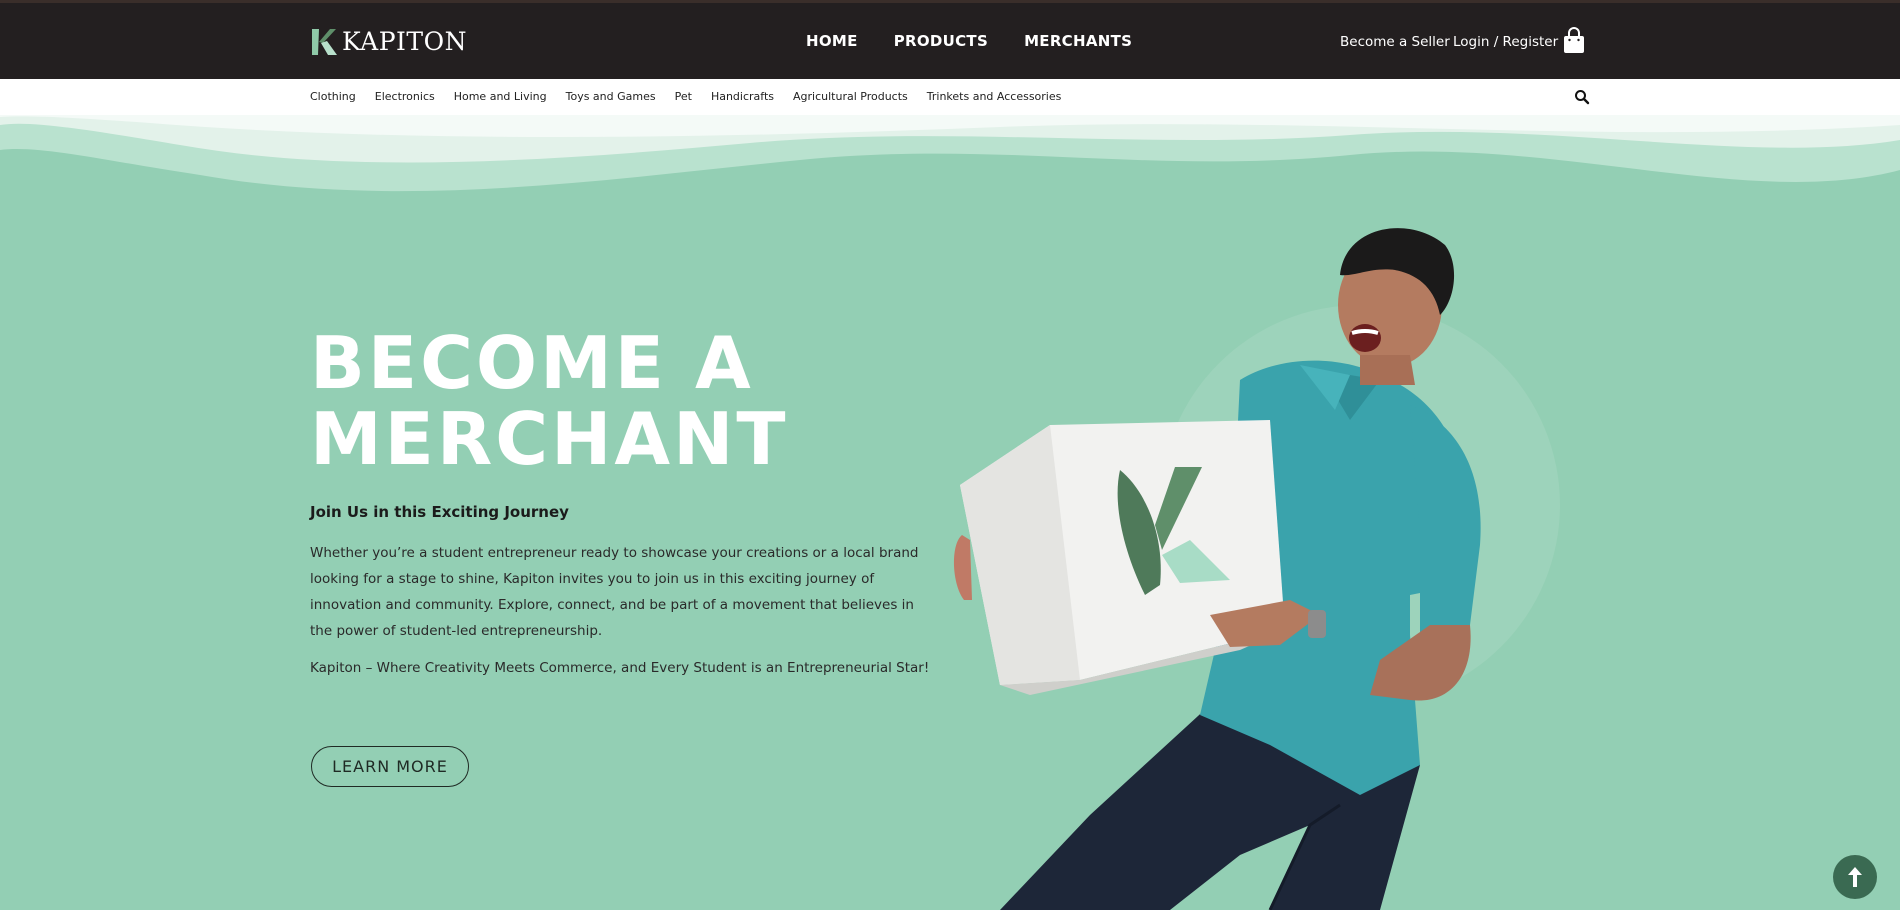 The image size is (1900, 910). I want to click on learn-more-button: LEARN MORE, so click(390, 766).